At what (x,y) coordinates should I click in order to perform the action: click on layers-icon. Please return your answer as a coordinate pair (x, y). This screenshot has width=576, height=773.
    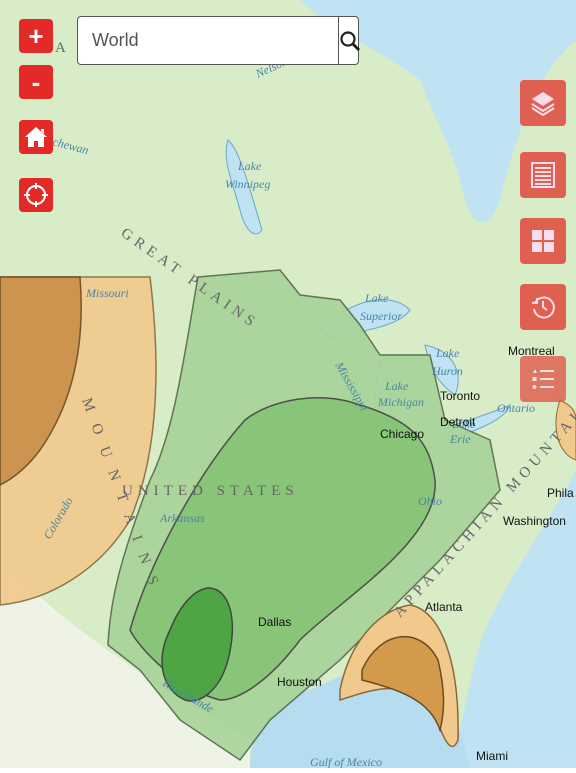
    Looking at the image, I should click on (543, 104).